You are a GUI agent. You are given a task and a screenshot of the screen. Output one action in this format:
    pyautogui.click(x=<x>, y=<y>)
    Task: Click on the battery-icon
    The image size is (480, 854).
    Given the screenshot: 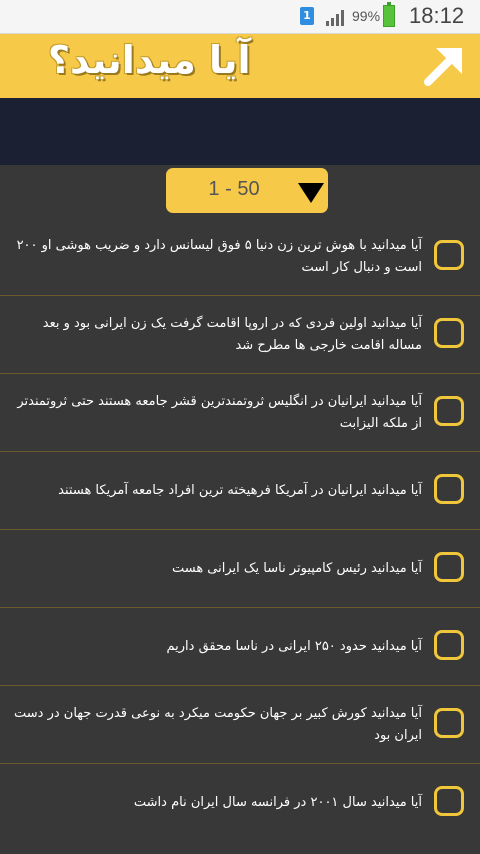 What is the action you would take?
    pyautogui.click(x=389, y=14)
    